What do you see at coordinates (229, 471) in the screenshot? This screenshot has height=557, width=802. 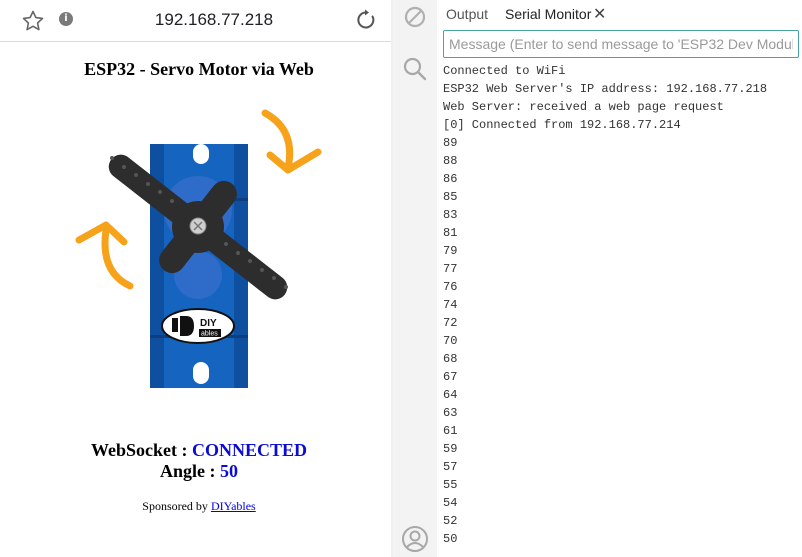 I see `angle-value: 50` at bounding box center [229, 471].